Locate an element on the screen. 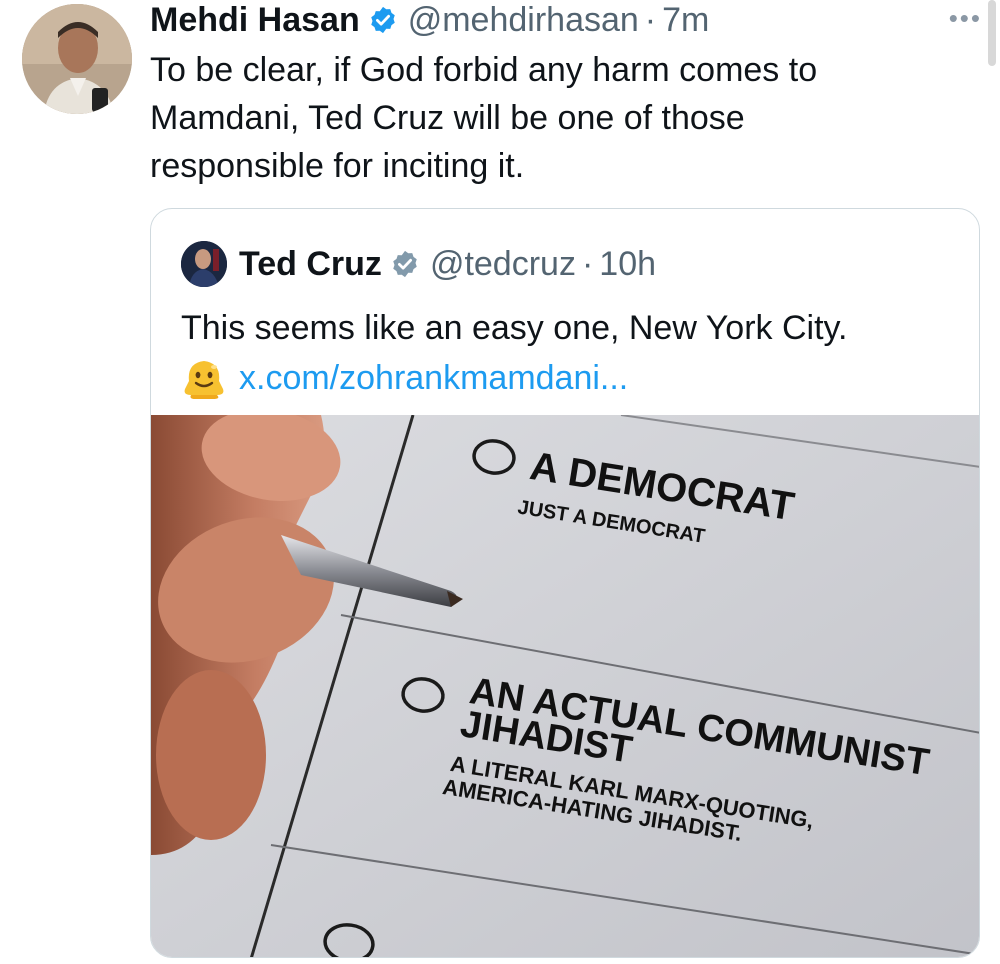 This screenshot has width=1000, height=964. quoted-author-avatar is located at coordinates (204, 264).